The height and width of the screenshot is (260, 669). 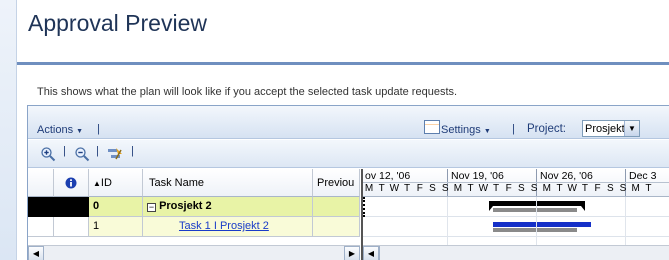 I want to click on sort-asc-icon: ▲, so click(x=97, y=183).